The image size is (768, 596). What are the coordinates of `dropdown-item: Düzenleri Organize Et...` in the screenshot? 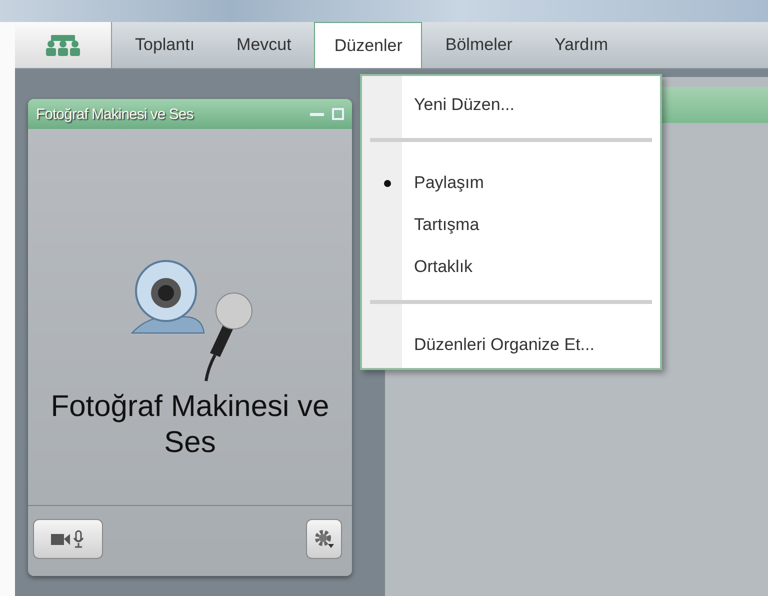 It's located at (511, 345).